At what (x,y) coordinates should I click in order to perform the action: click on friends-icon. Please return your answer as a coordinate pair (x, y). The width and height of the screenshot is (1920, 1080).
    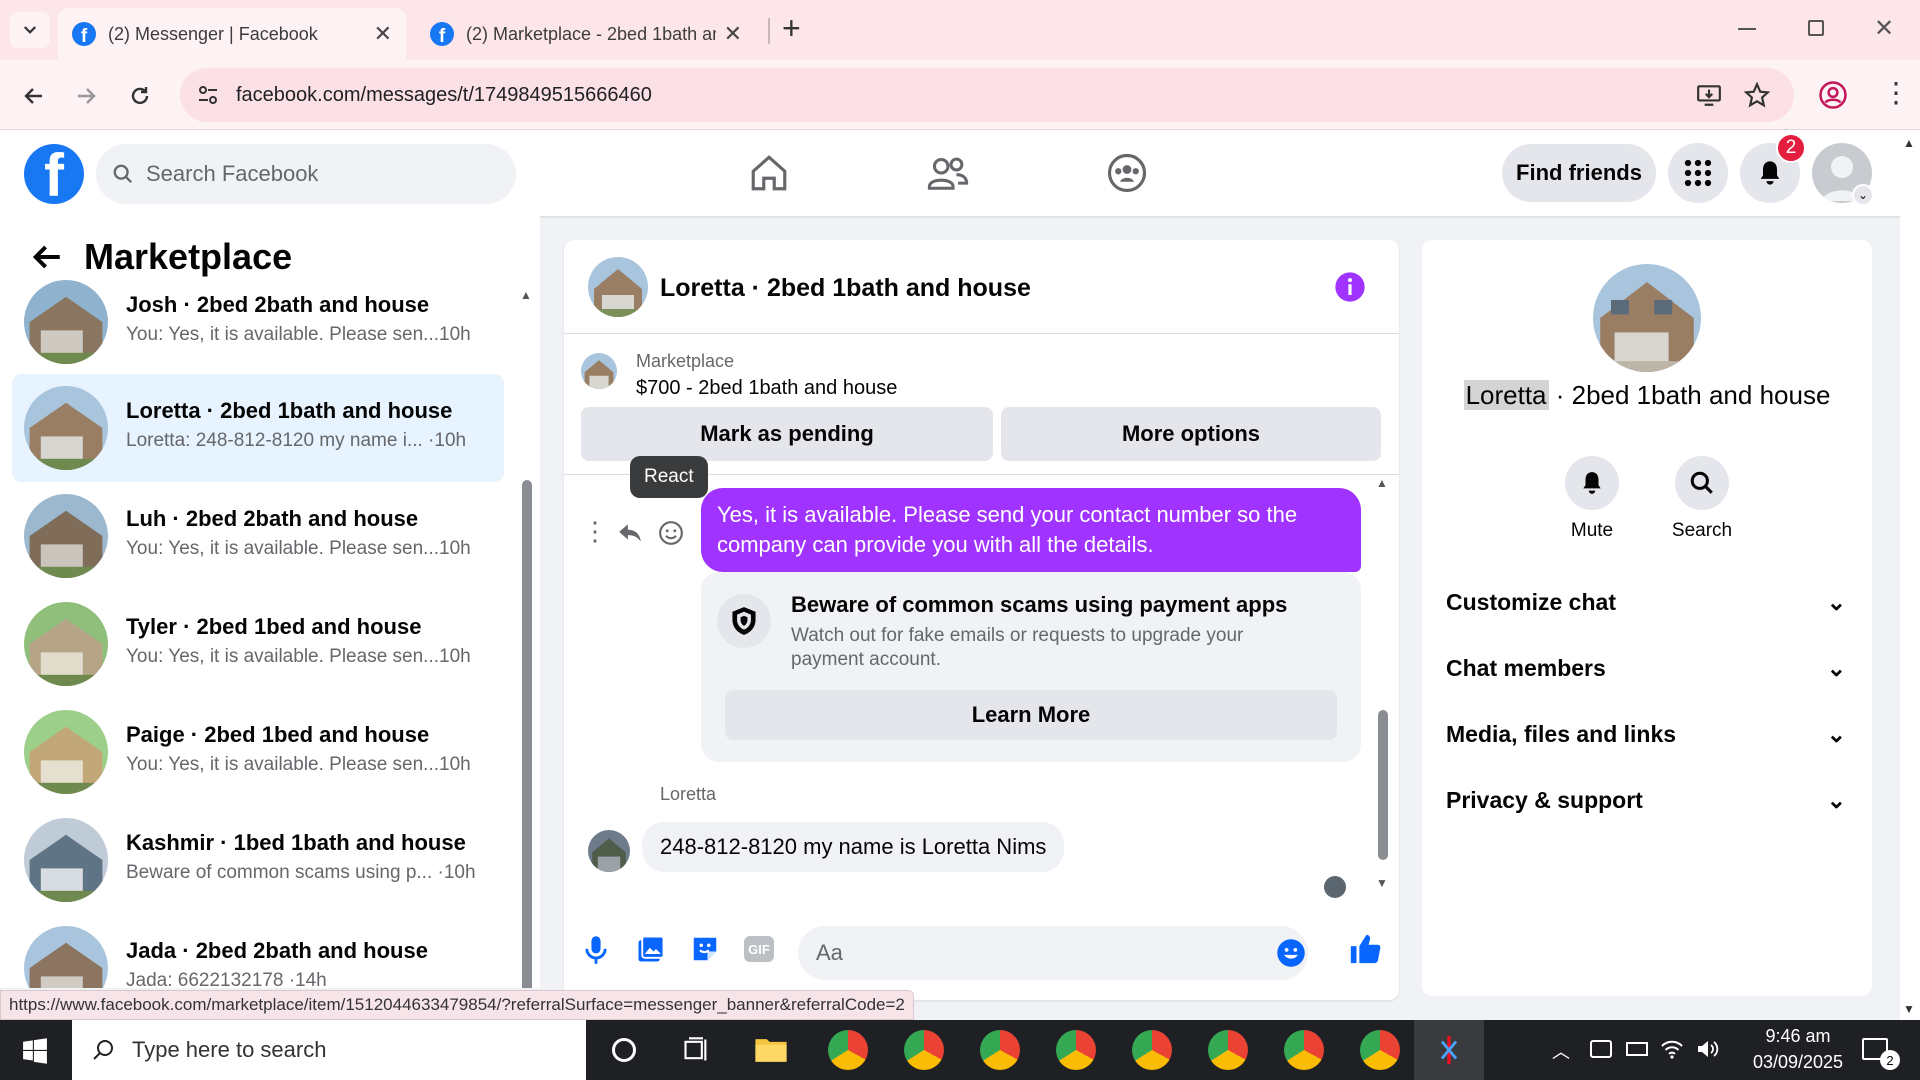
    Looking at the image, I should click on (948, 173).